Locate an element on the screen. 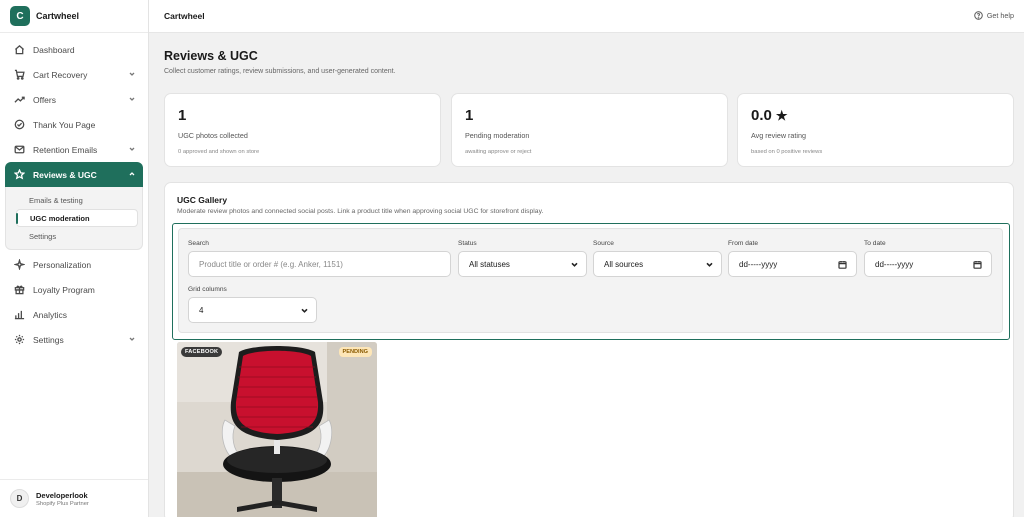  to-date-value: dd-----yyyy is located at coordinates (894, 264).